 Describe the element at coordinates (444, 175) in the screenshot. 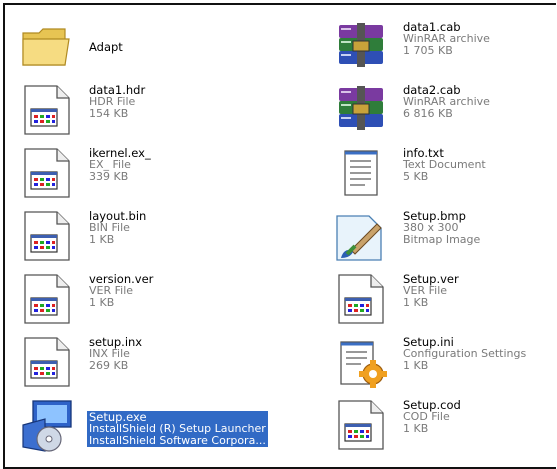

I see `file-item-info-txt: info.txt Text Document 5 KB` at that location.